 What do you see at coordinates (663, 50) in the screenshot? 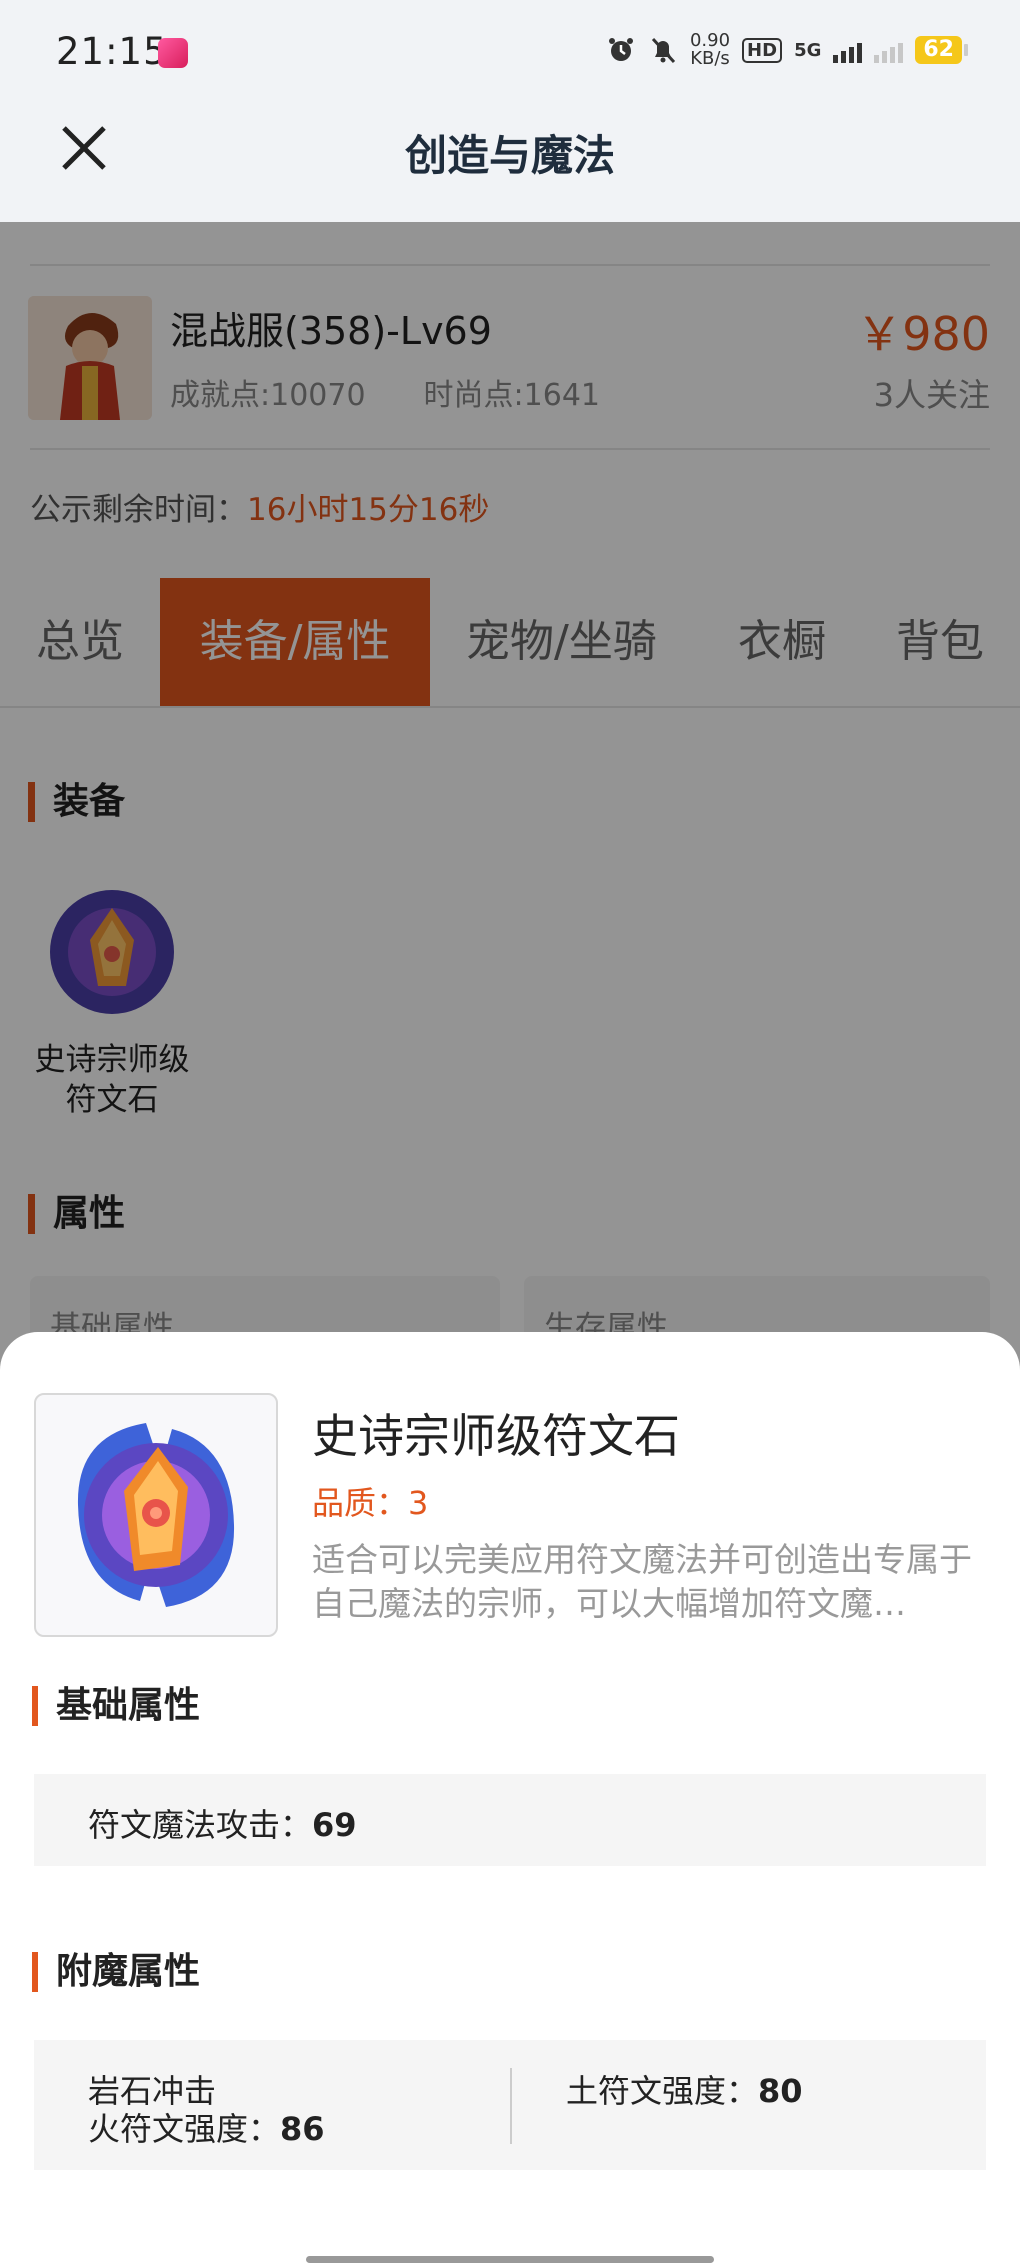
I see `bell-muted-icon` at bounding box center [663, 50].